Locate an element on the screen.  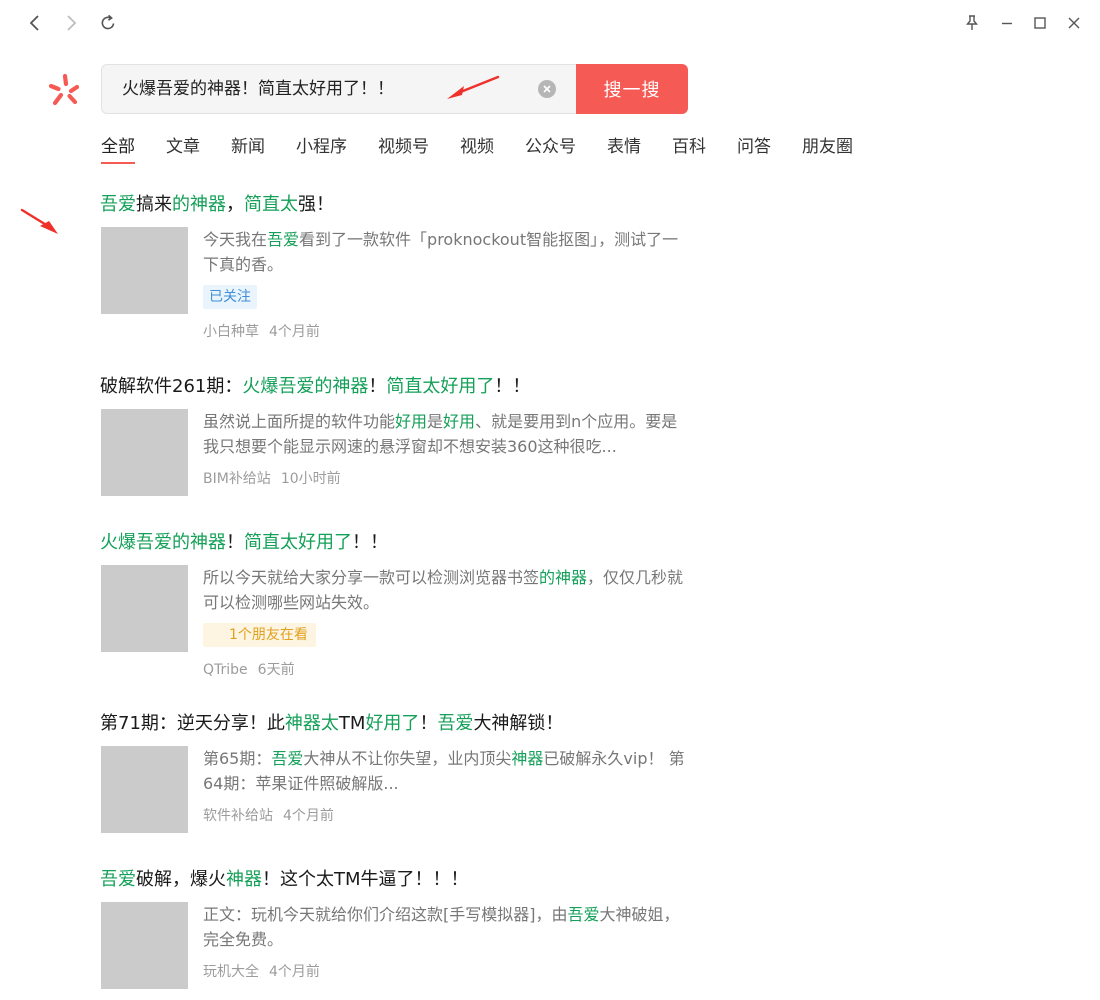
tab-encyclopedia: 百科 is located at coordinates (689, 149).